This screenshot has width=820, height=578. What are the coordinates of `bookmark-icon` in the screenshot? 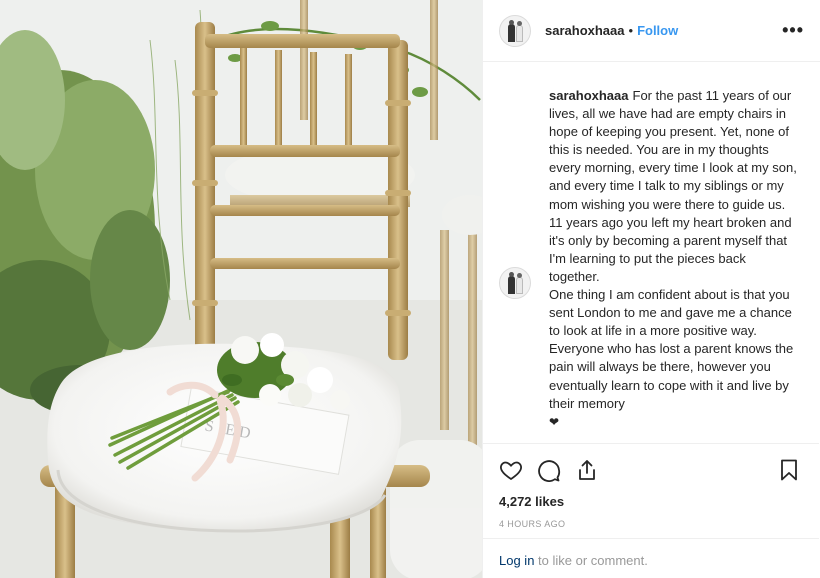 It's located at (789, 470).